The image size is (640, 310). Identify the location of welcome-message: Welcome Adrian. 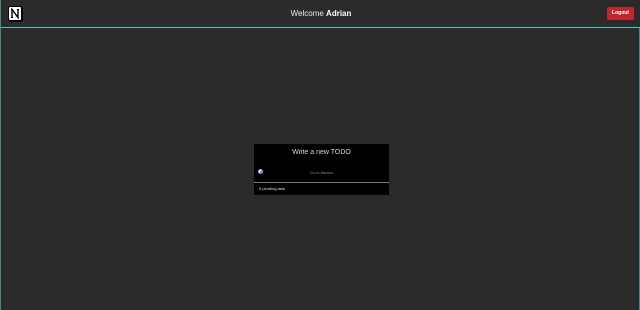
(320, 13).